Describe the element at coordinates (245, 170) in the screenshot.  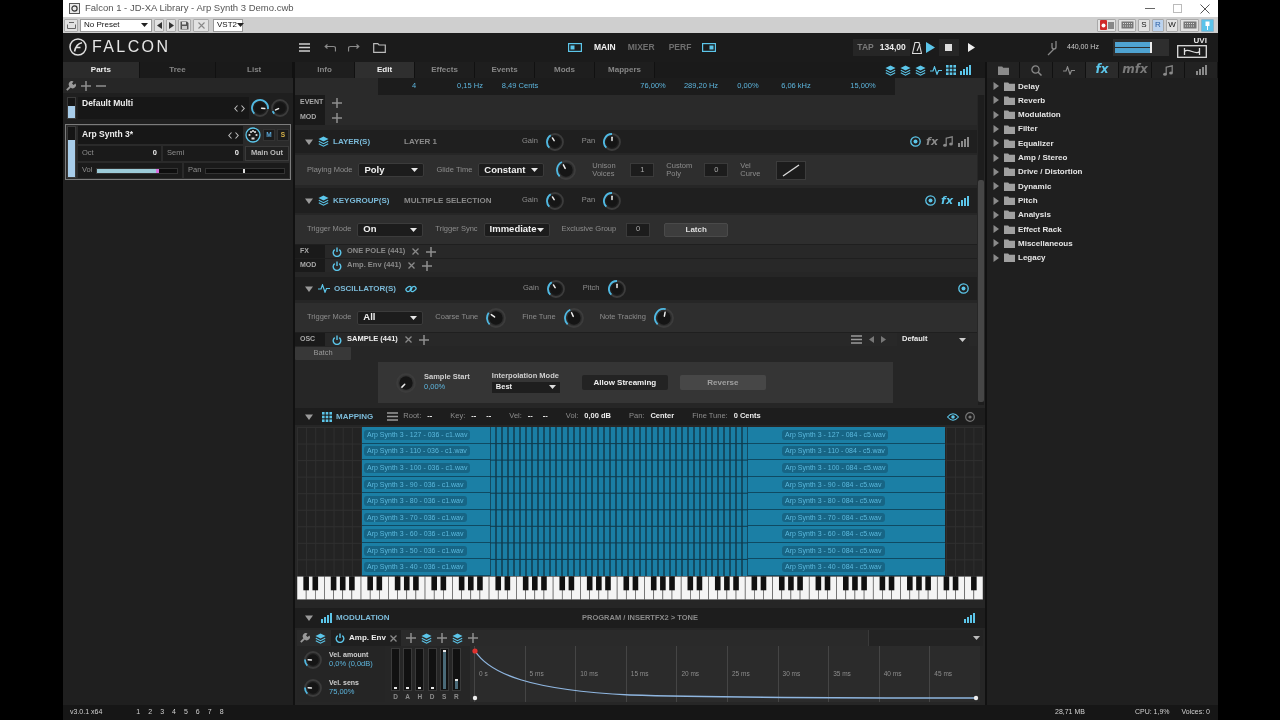
I see `pan-slider` at that location.